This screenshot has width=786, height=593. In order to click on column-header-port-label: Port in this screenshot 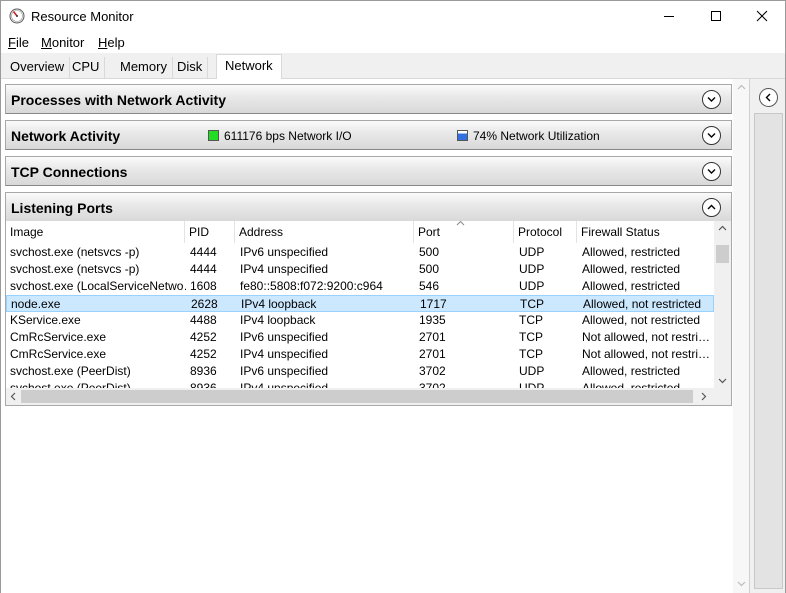, I will do `click(429, 232)`.